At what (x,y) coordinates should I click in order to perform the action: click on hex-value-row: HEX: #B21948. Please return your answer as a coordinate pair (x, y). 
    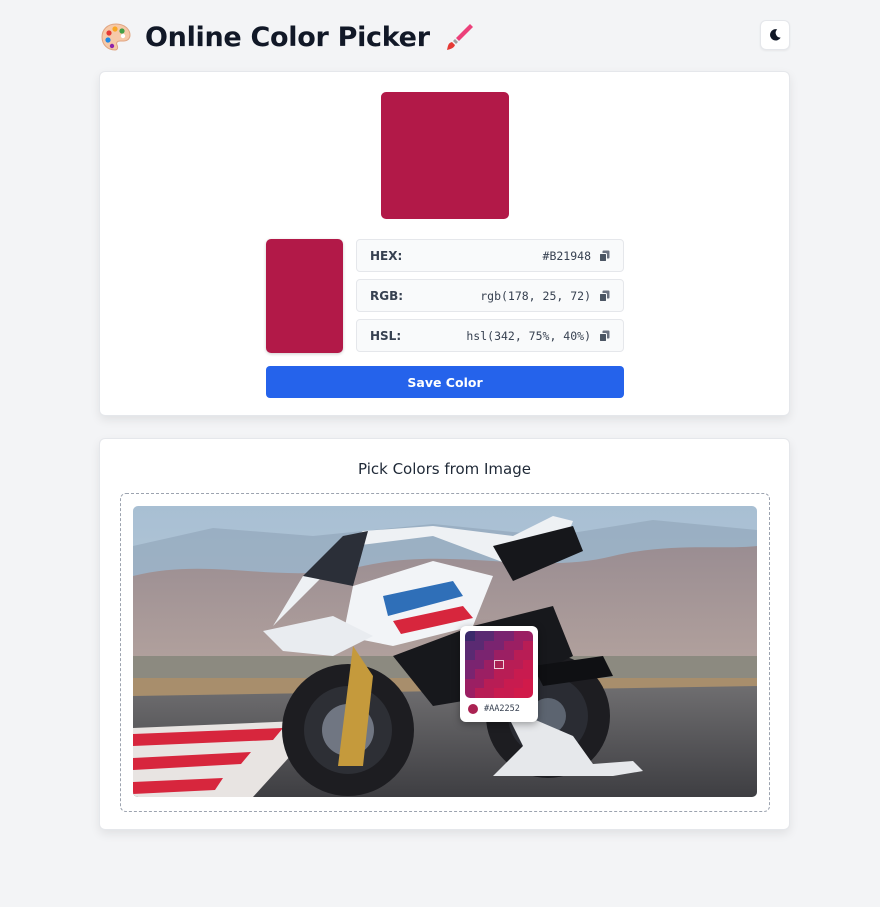
    Looking at the image, I should click on (490, 255).